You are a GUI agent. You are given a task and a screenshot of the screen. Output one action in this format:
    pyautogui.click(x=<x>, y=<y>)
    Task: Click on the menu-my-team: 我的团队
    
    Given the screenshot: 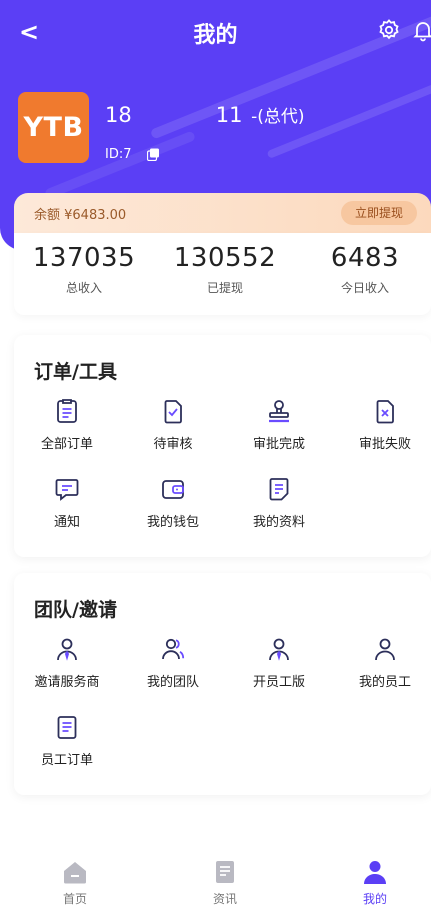 What is the action you would take?
    pyautogui.click(x=173, y=662)
    